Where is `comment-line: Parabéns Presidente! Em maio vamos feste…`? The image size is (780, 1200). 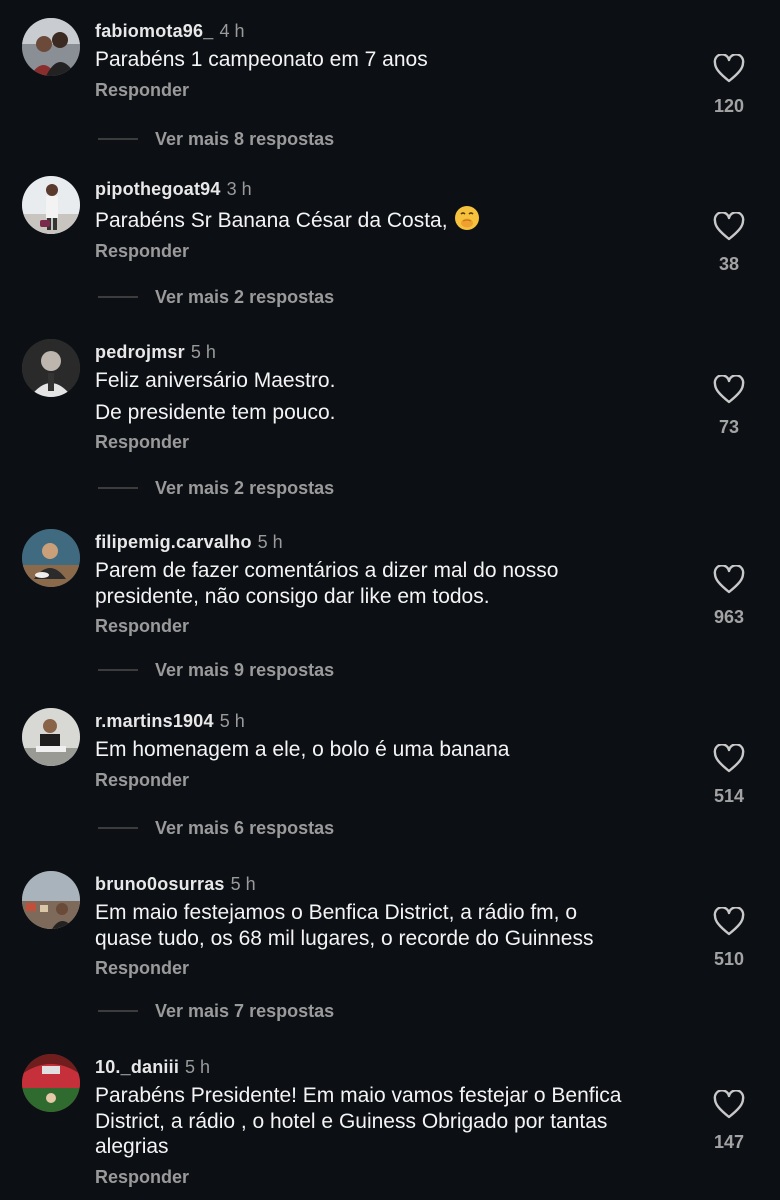 comment-line: Parabéns Presidente! Em maio vamos feste… is located at coordinates (358, 1095).